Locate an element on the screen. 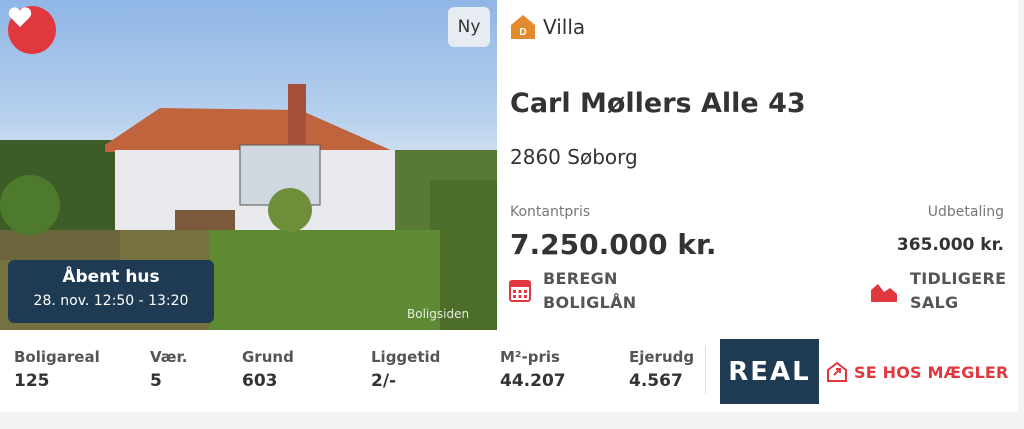  stat-label: Boligareal is located at coordinates (57, 357).